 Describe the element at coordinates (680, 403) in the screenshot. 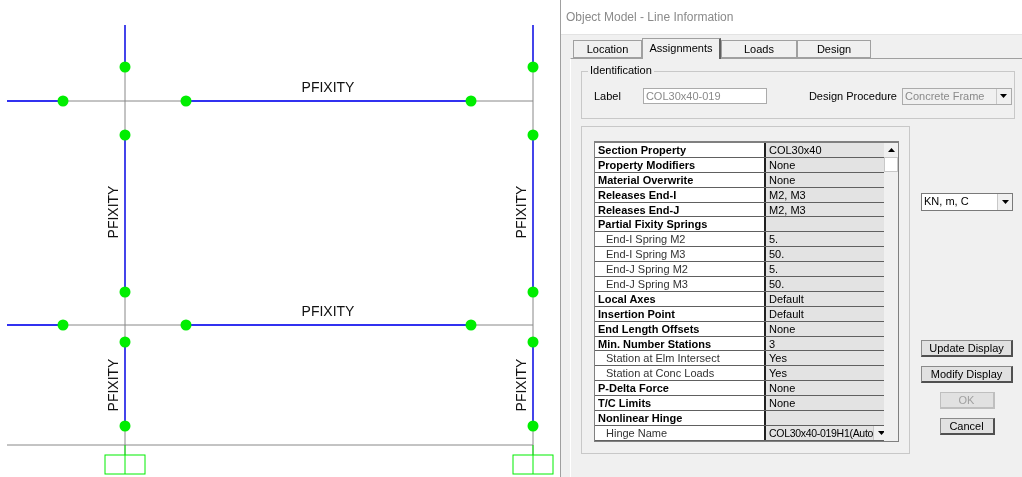

I see `property-name: T/C Limits` at that location.